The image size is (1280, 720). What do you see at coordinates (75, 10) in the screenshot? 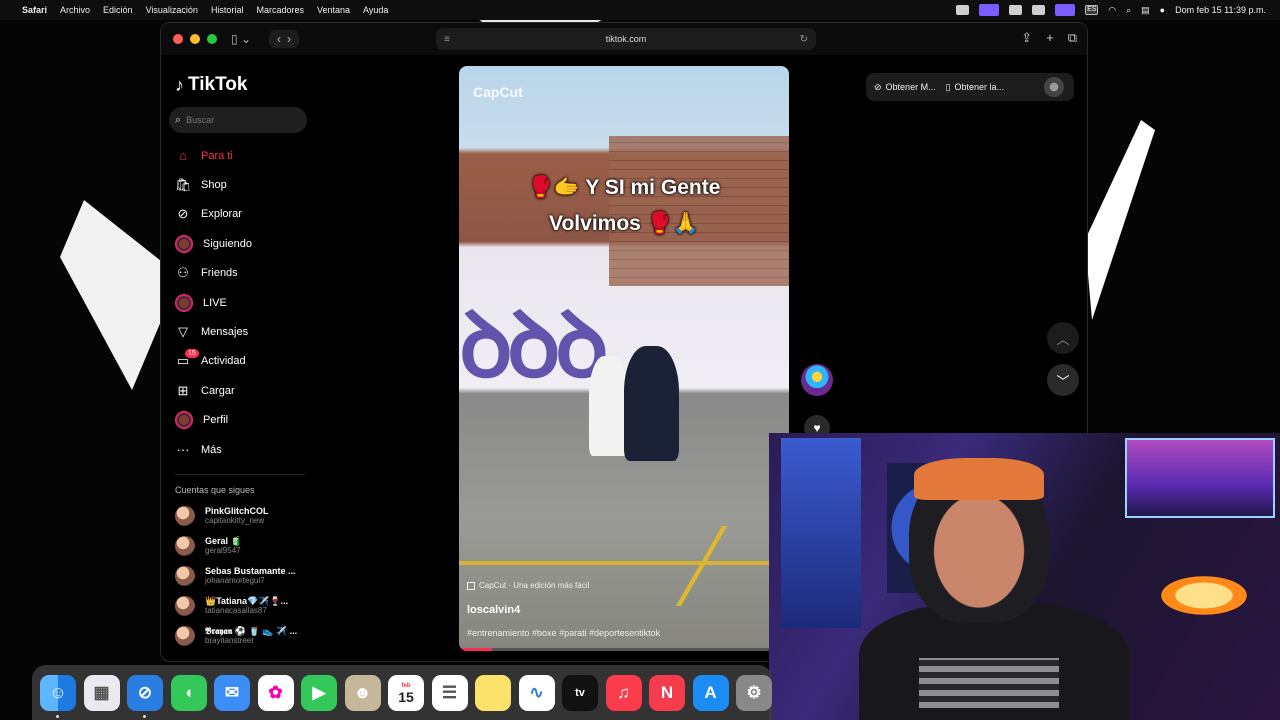
I see `menu-archivo: Archivo` at bounding box center [75, 10].